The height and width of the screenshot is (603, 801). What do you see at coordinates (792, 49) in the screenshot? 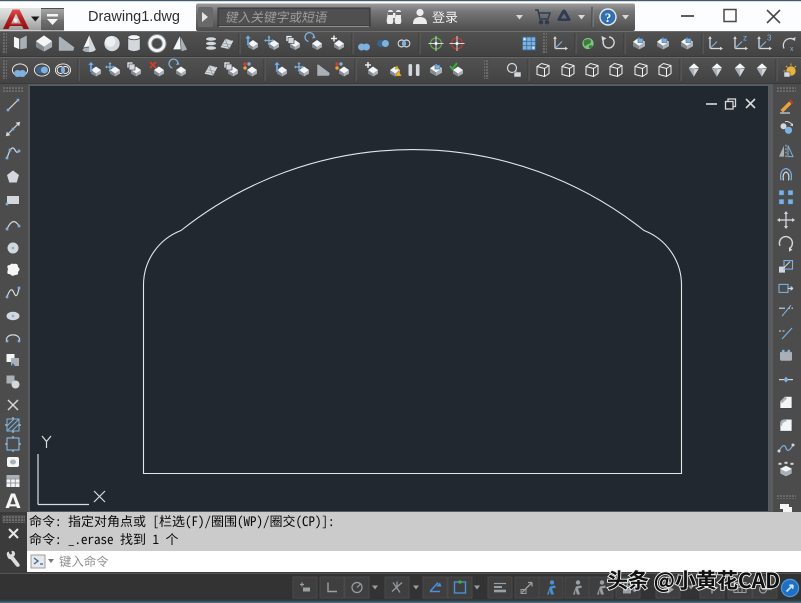
I see `svg-text: x` at bounding box center [792, 49].